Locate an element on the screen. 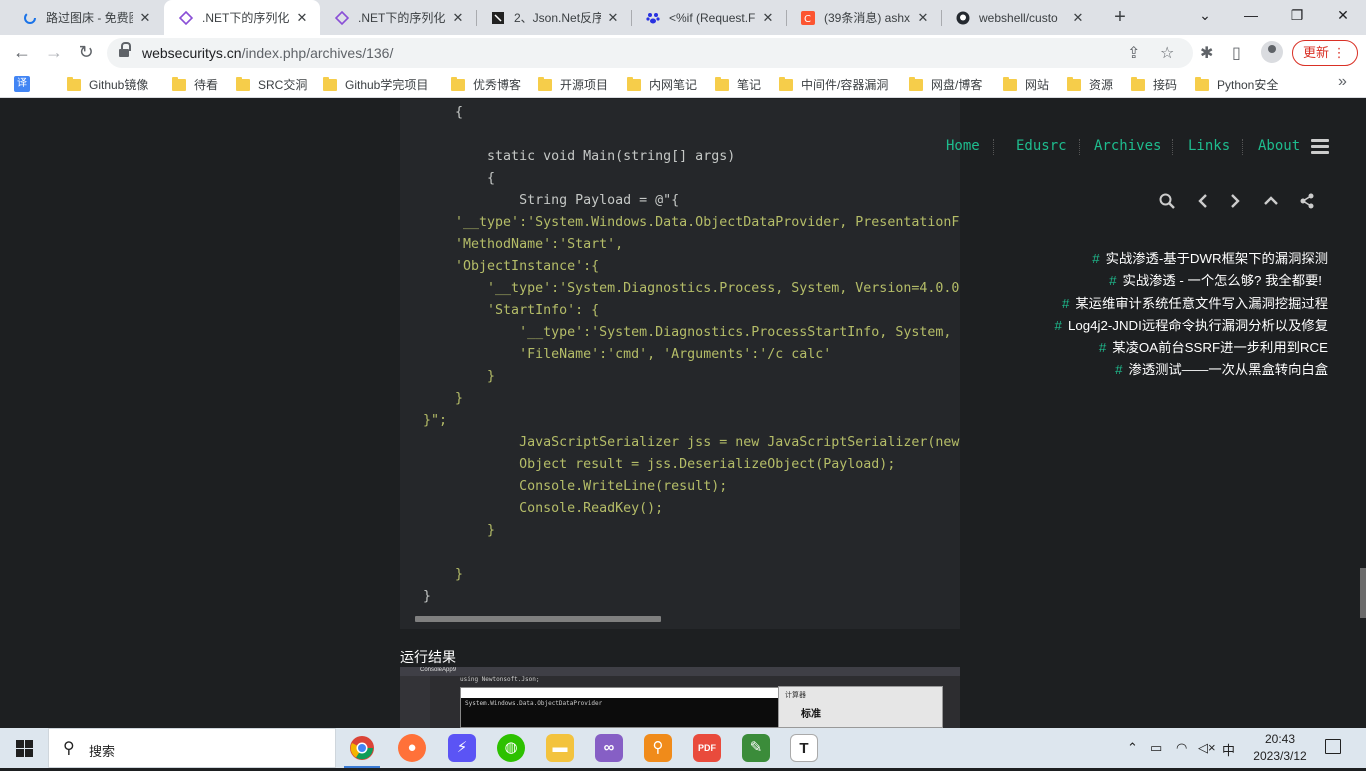 The image size is (1366, 771). minimize-icon: — is located at coordinates (1251, 16).